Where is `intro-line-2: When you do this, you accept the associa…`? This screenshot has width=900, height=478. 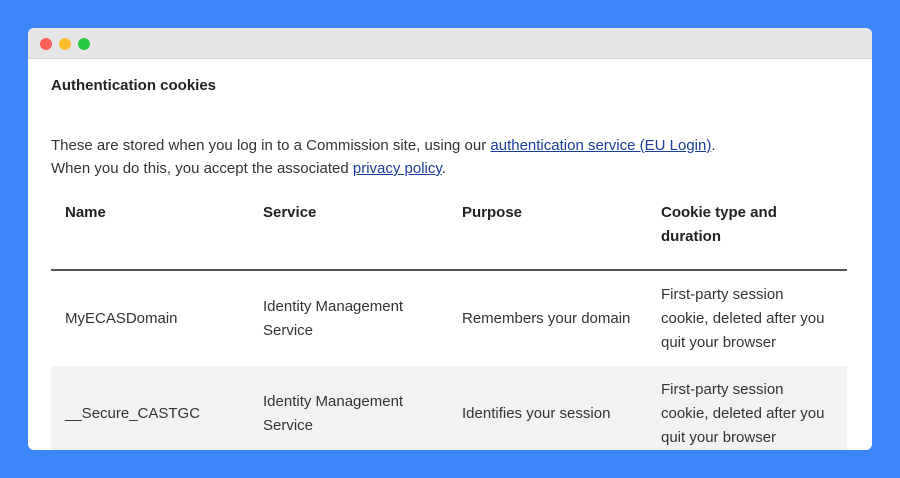 intro-line-2: When you do this, you accept the associa… is located at coordinates (248, 169).